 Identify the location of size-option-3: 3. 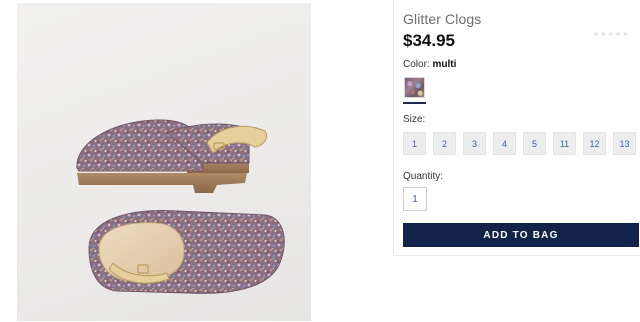
(474, 143).